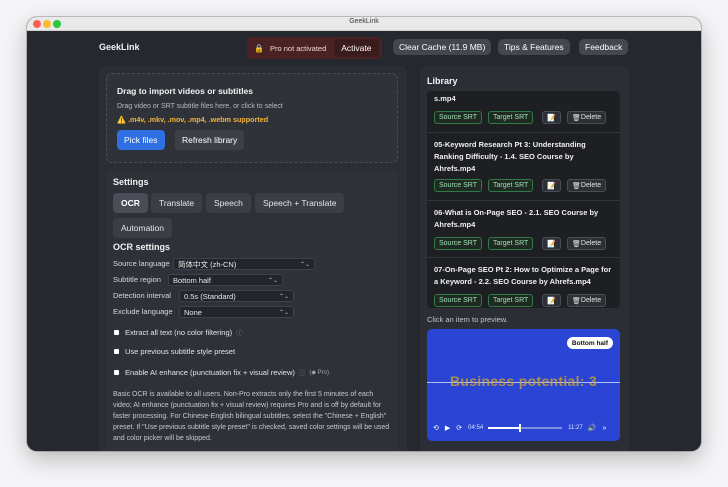 This screenshot has height=487, width=728. What do you see at coordinates (185, 91) in the screenshot?
I see `drop-zone-title: Drag to import videos or subtitles` at bounding box center [185, 91].